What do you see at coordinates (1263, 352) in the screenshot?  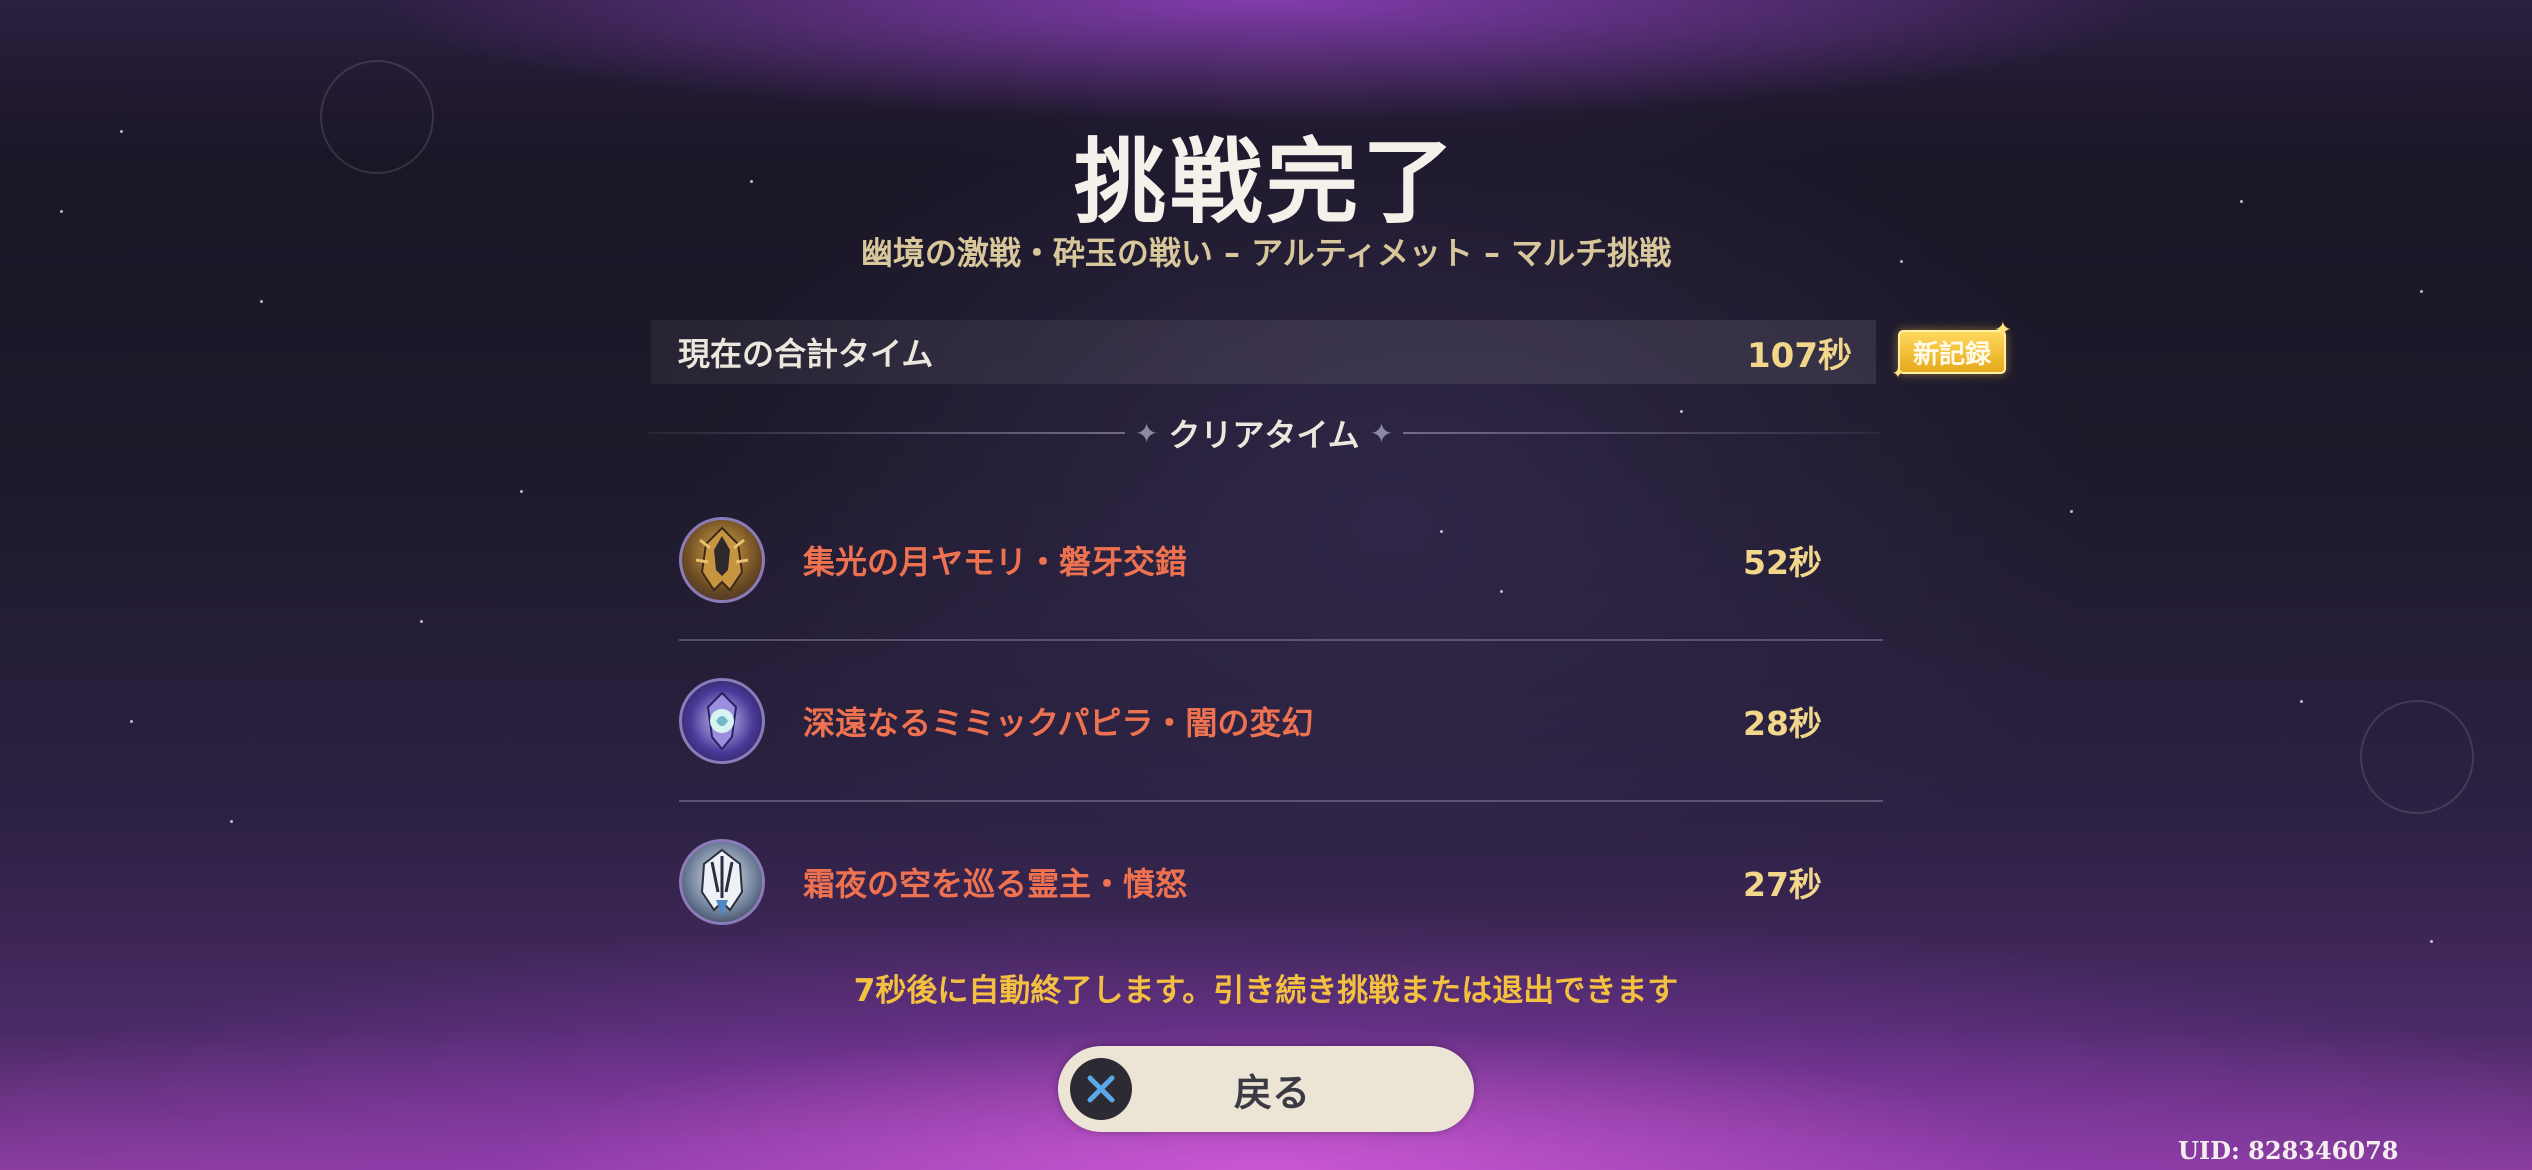 I see `total-time-row: 現在の合計タイム 107秒` at bounding box center [1263, 352].